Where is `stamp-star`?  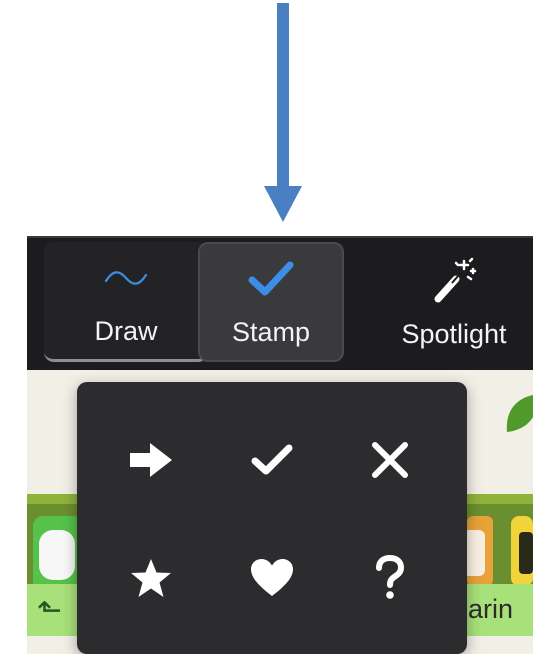 stamp-star is located at coordinates (151, 578).